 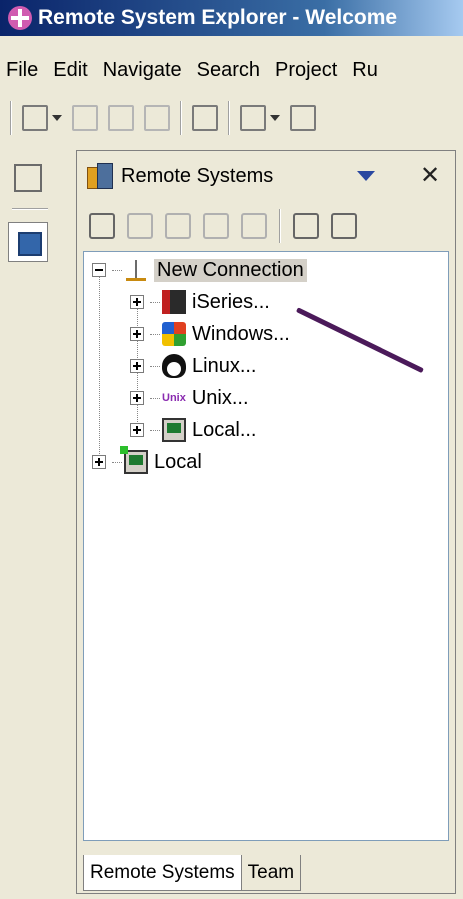 What do you see at coordinates (231, 118) in the screenshot?
I see `main-toolbar` at bounding box center [231, 118].